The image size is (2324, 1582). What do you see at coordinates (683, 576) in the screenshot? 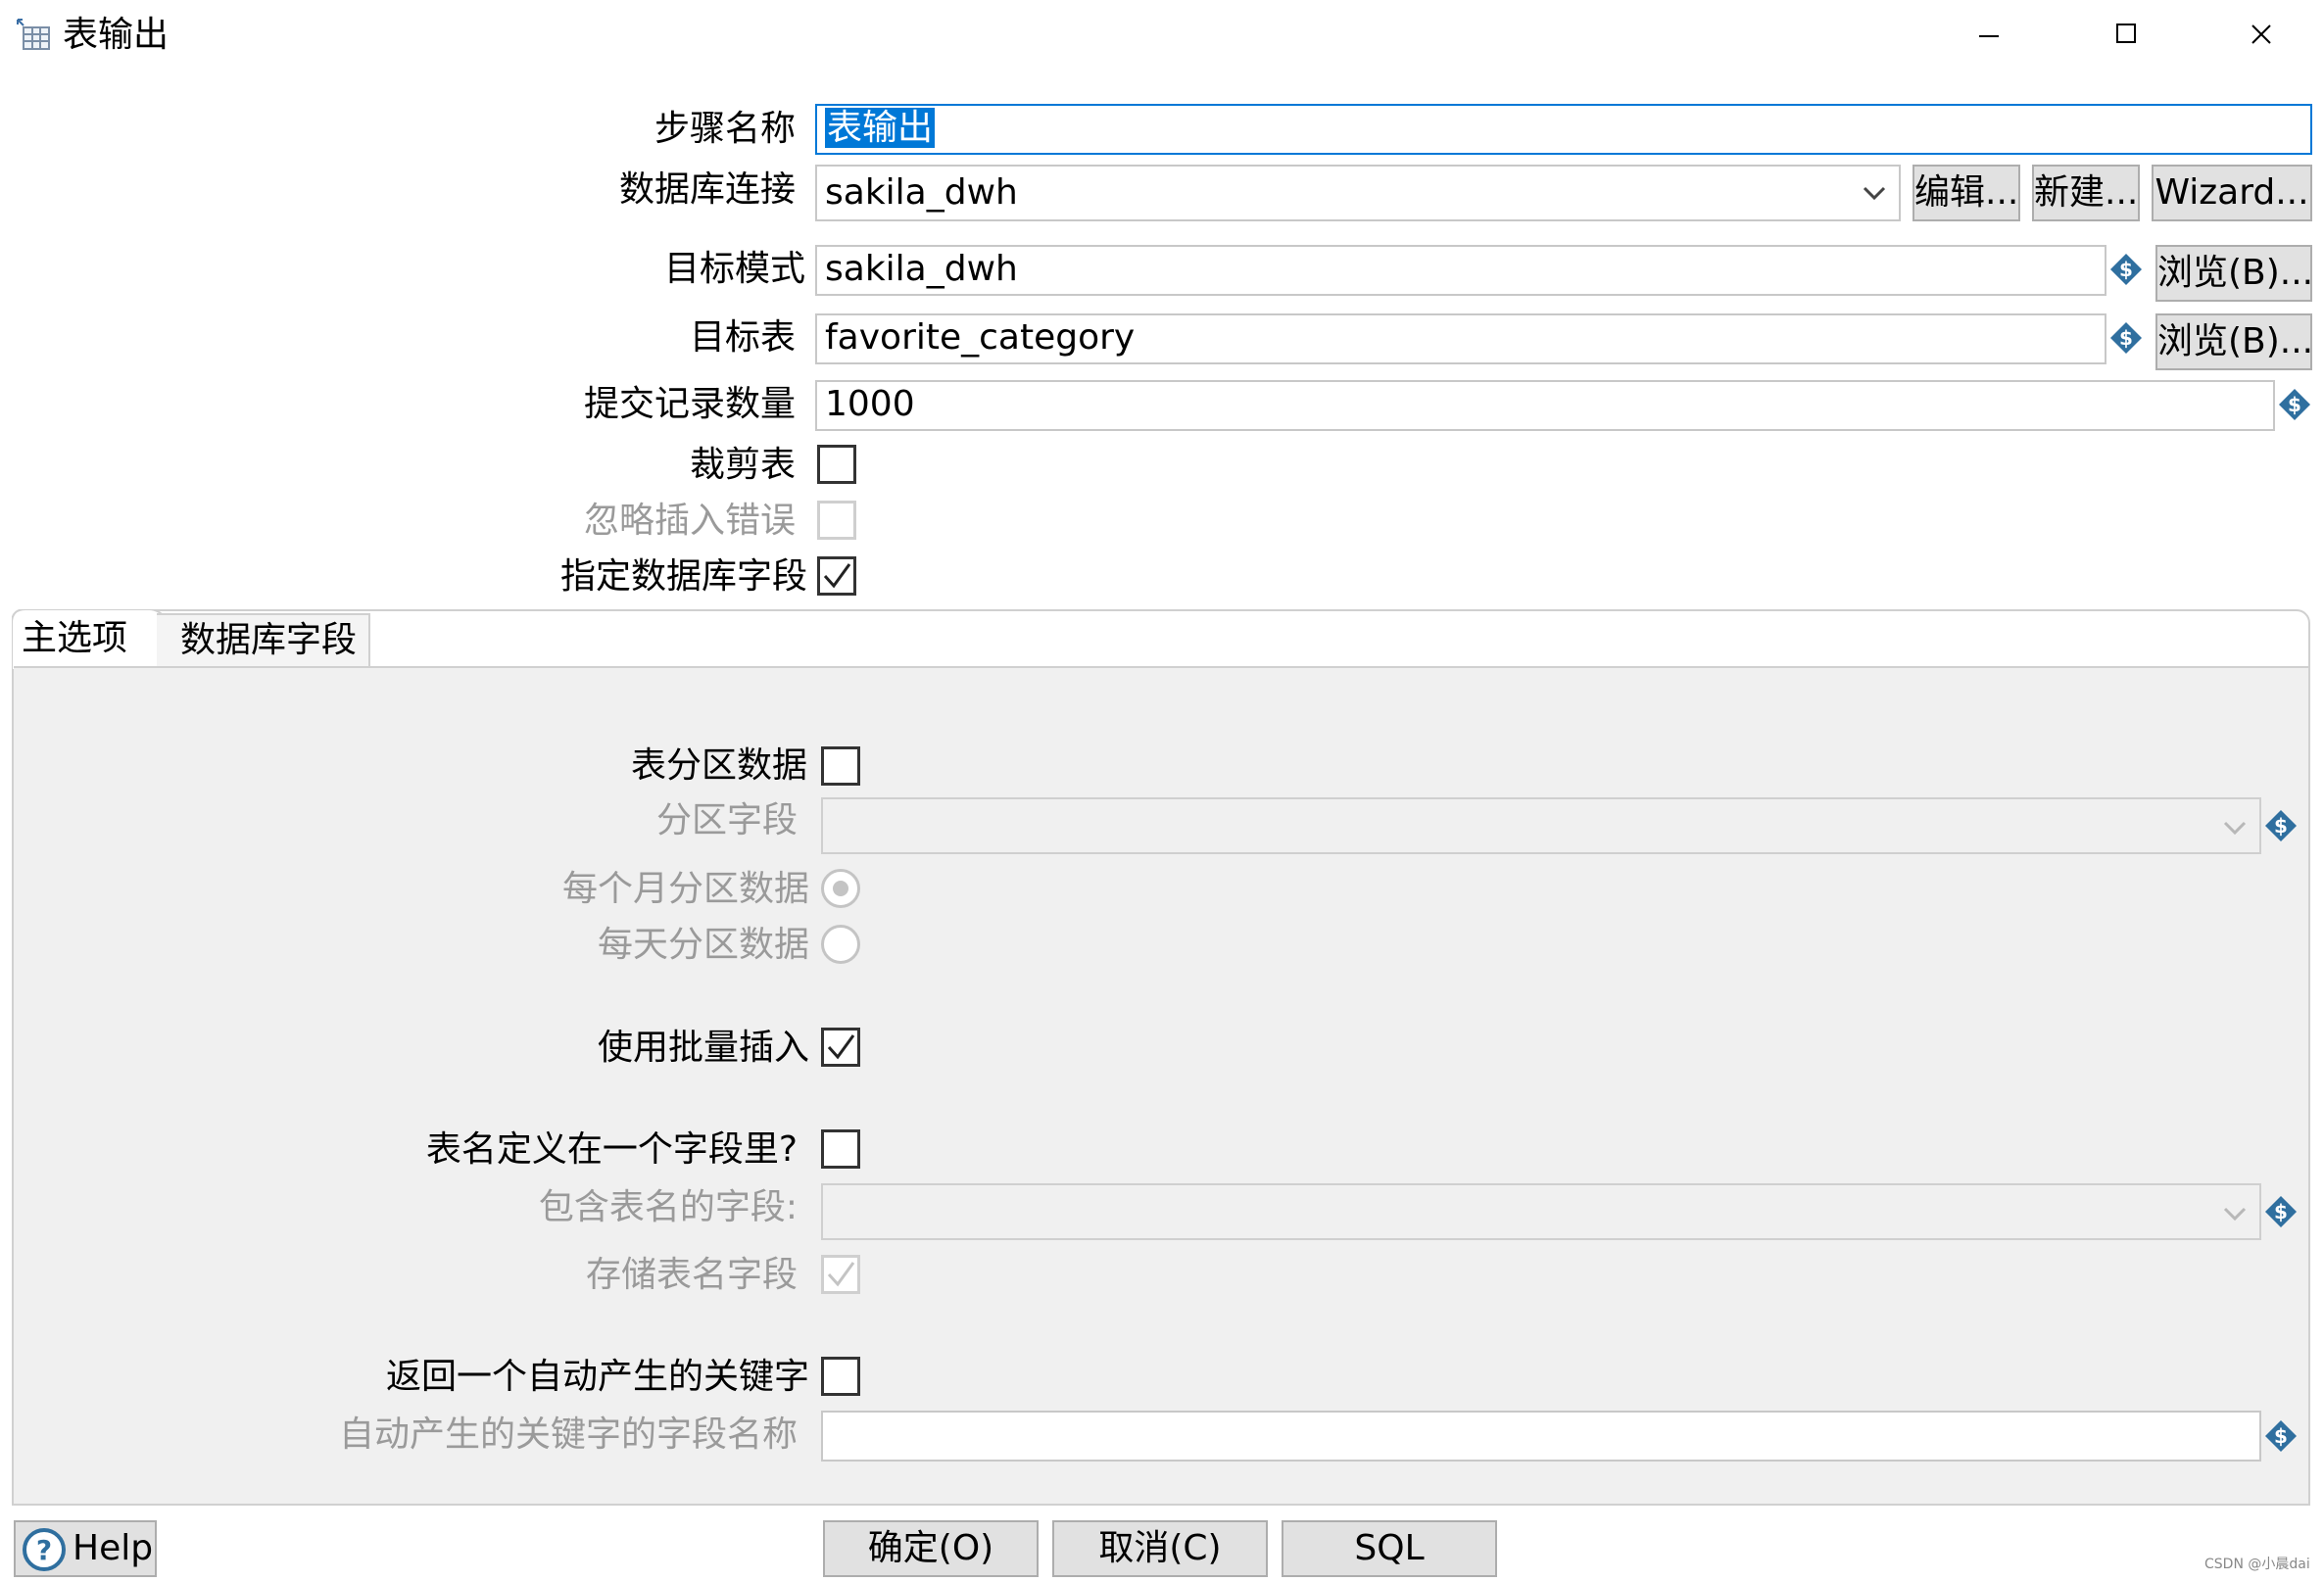
I see `specify-fields-label: 指定数据库字段` at bounding box center [683, 576].